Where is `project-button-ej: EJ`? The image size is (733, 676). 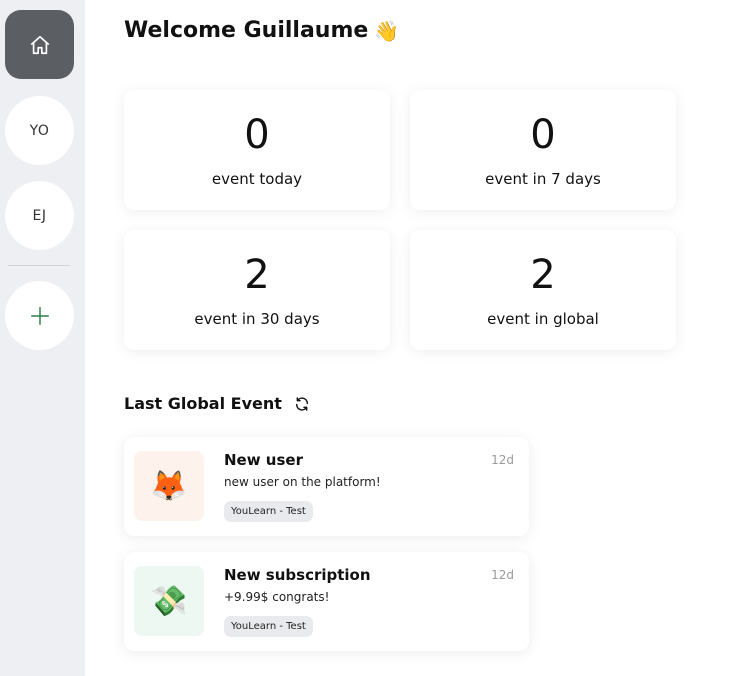 project-button-ej: EJ is located at coordinates (39, 215).